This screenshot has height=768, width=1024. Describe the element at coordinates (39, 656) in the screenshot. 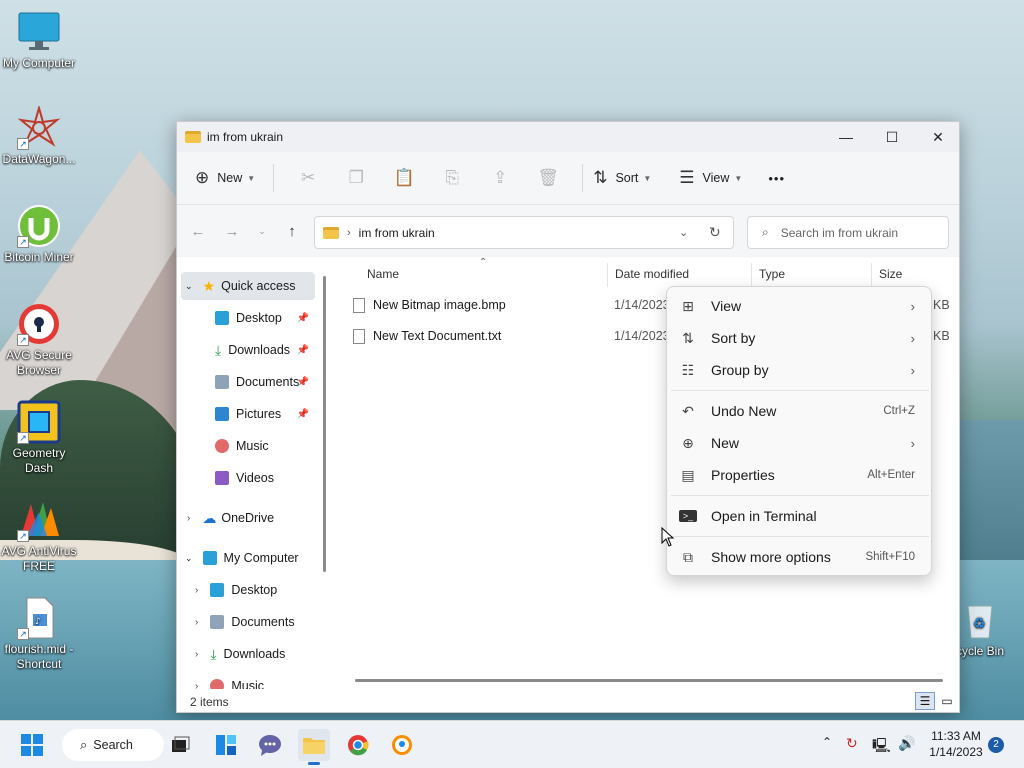

I see `desktop-icon-label: flourish.mid - Shortcut` at that location.